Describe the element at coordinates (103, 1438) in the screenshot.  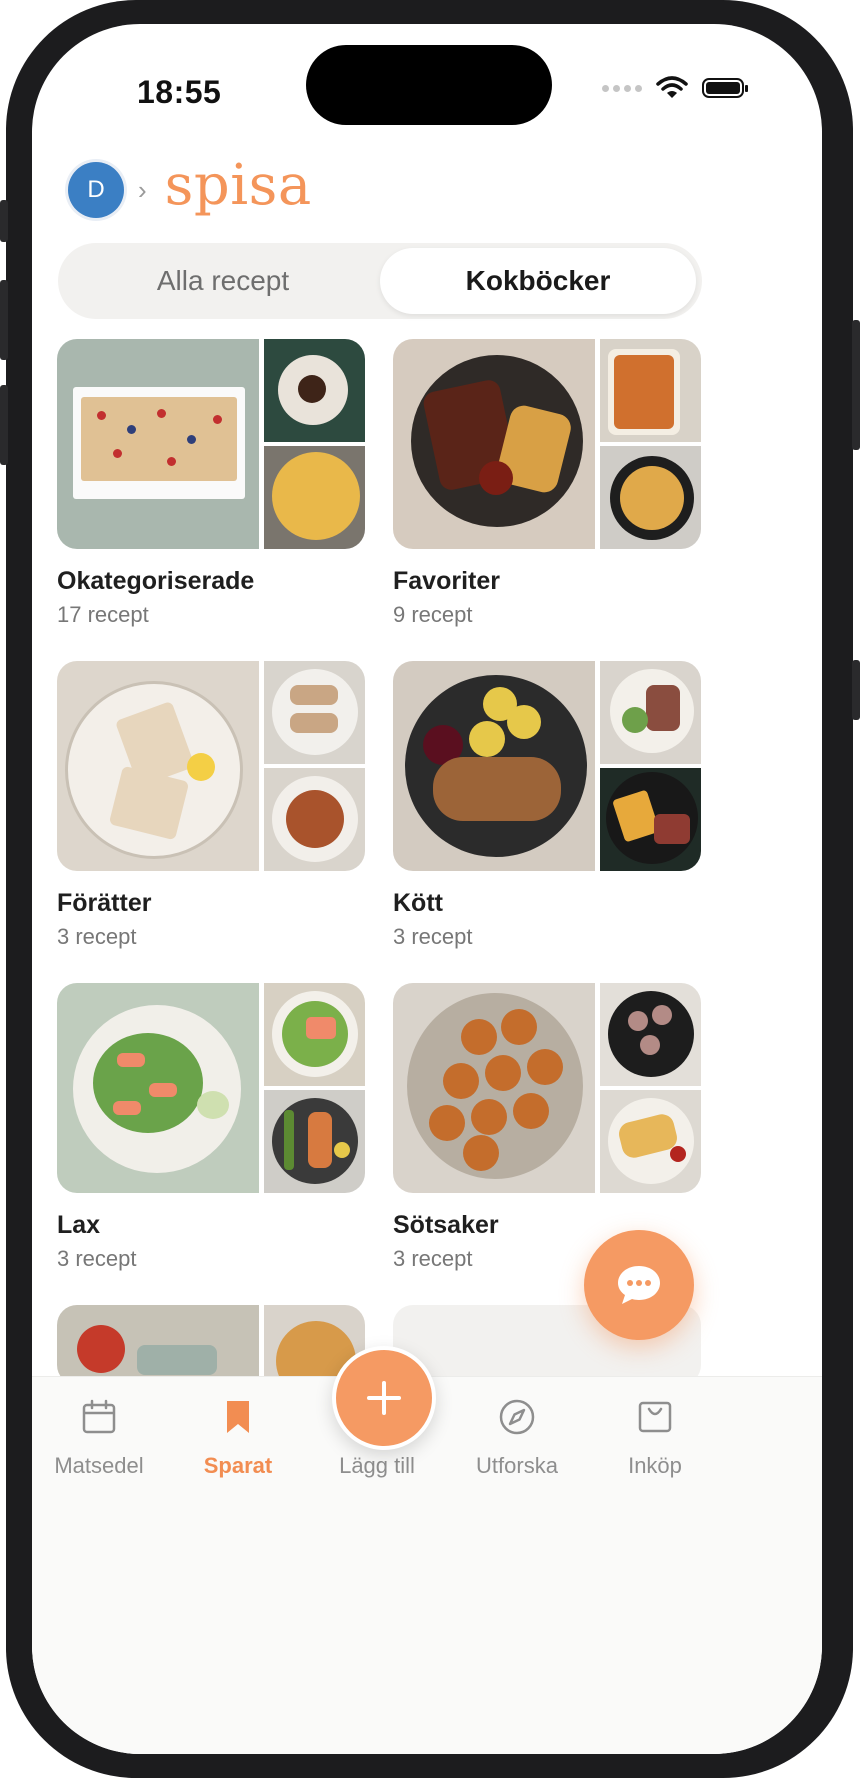
I see `tab-matsedel: Matsedel` at that location.